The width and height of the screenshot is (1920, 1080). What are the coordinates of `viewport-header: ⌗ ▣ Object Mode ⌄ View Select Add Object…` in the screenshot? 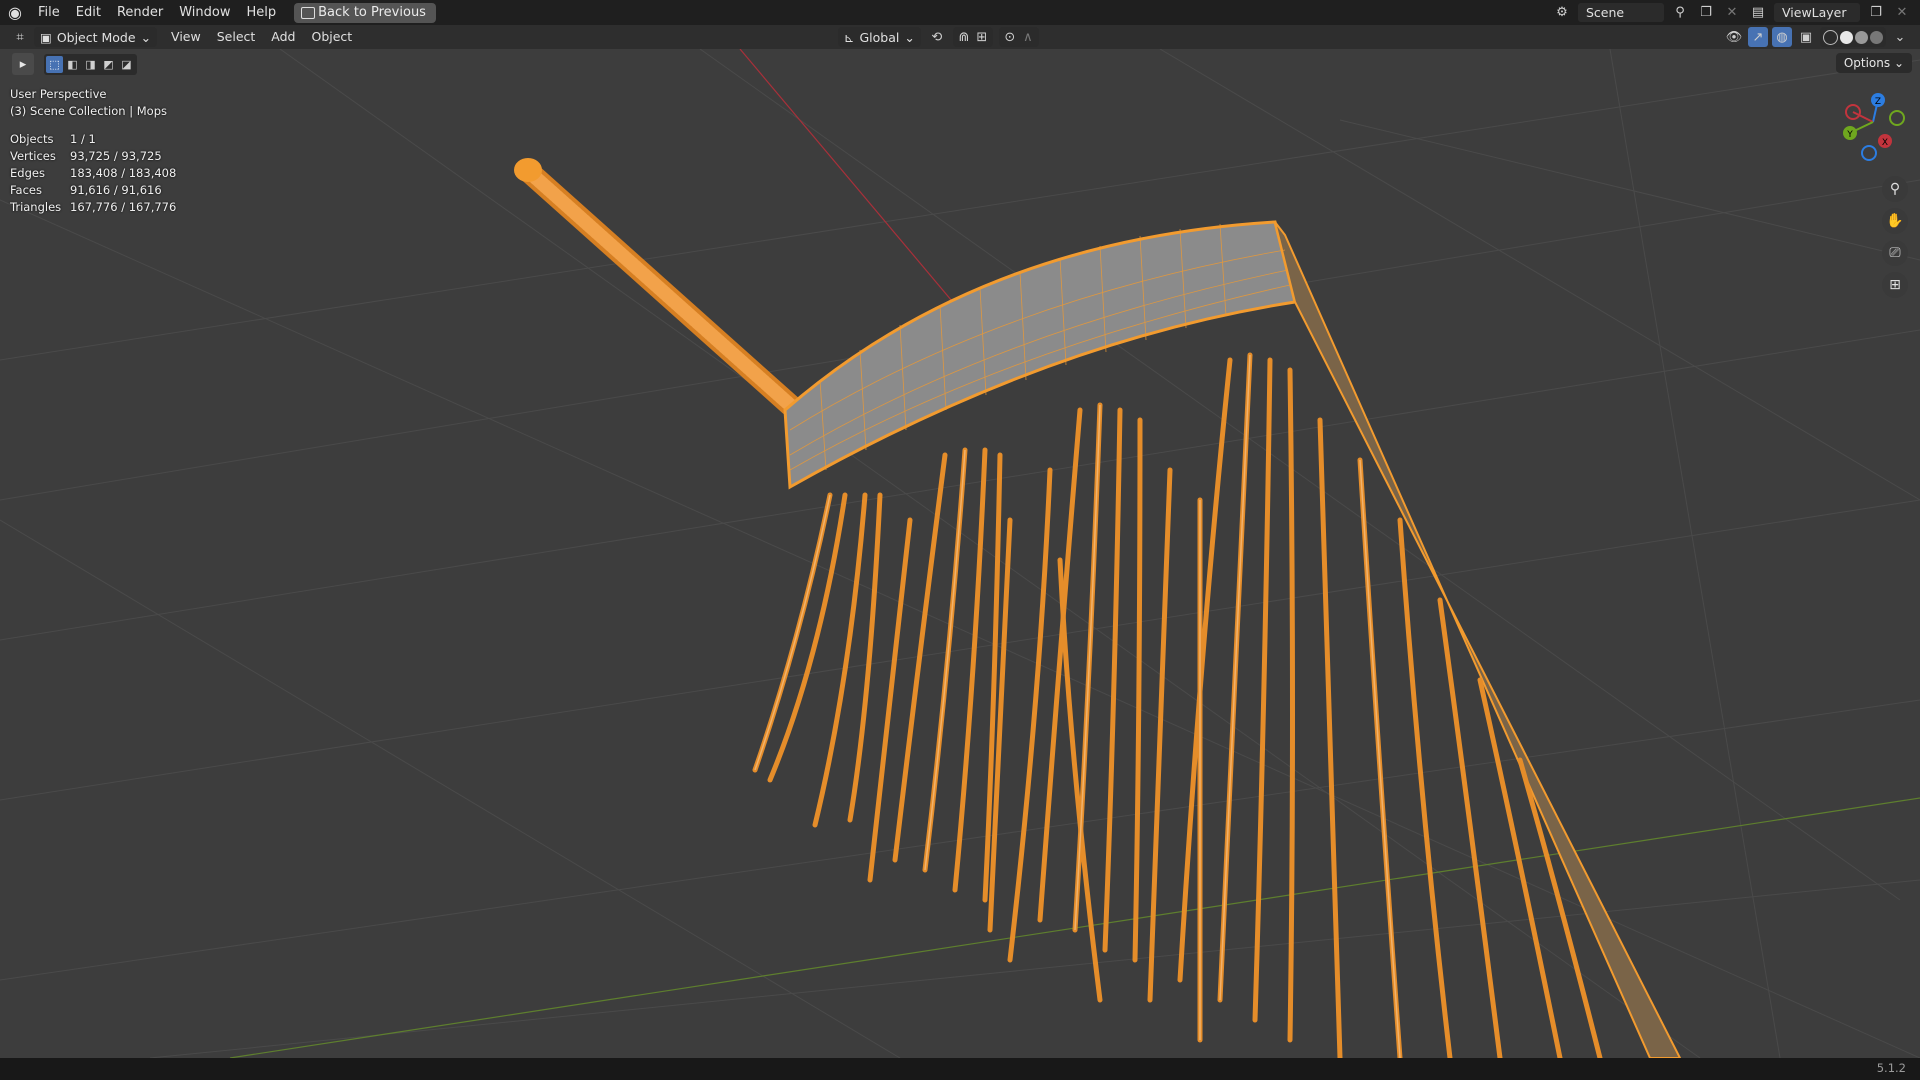 It's located at (960, 37).